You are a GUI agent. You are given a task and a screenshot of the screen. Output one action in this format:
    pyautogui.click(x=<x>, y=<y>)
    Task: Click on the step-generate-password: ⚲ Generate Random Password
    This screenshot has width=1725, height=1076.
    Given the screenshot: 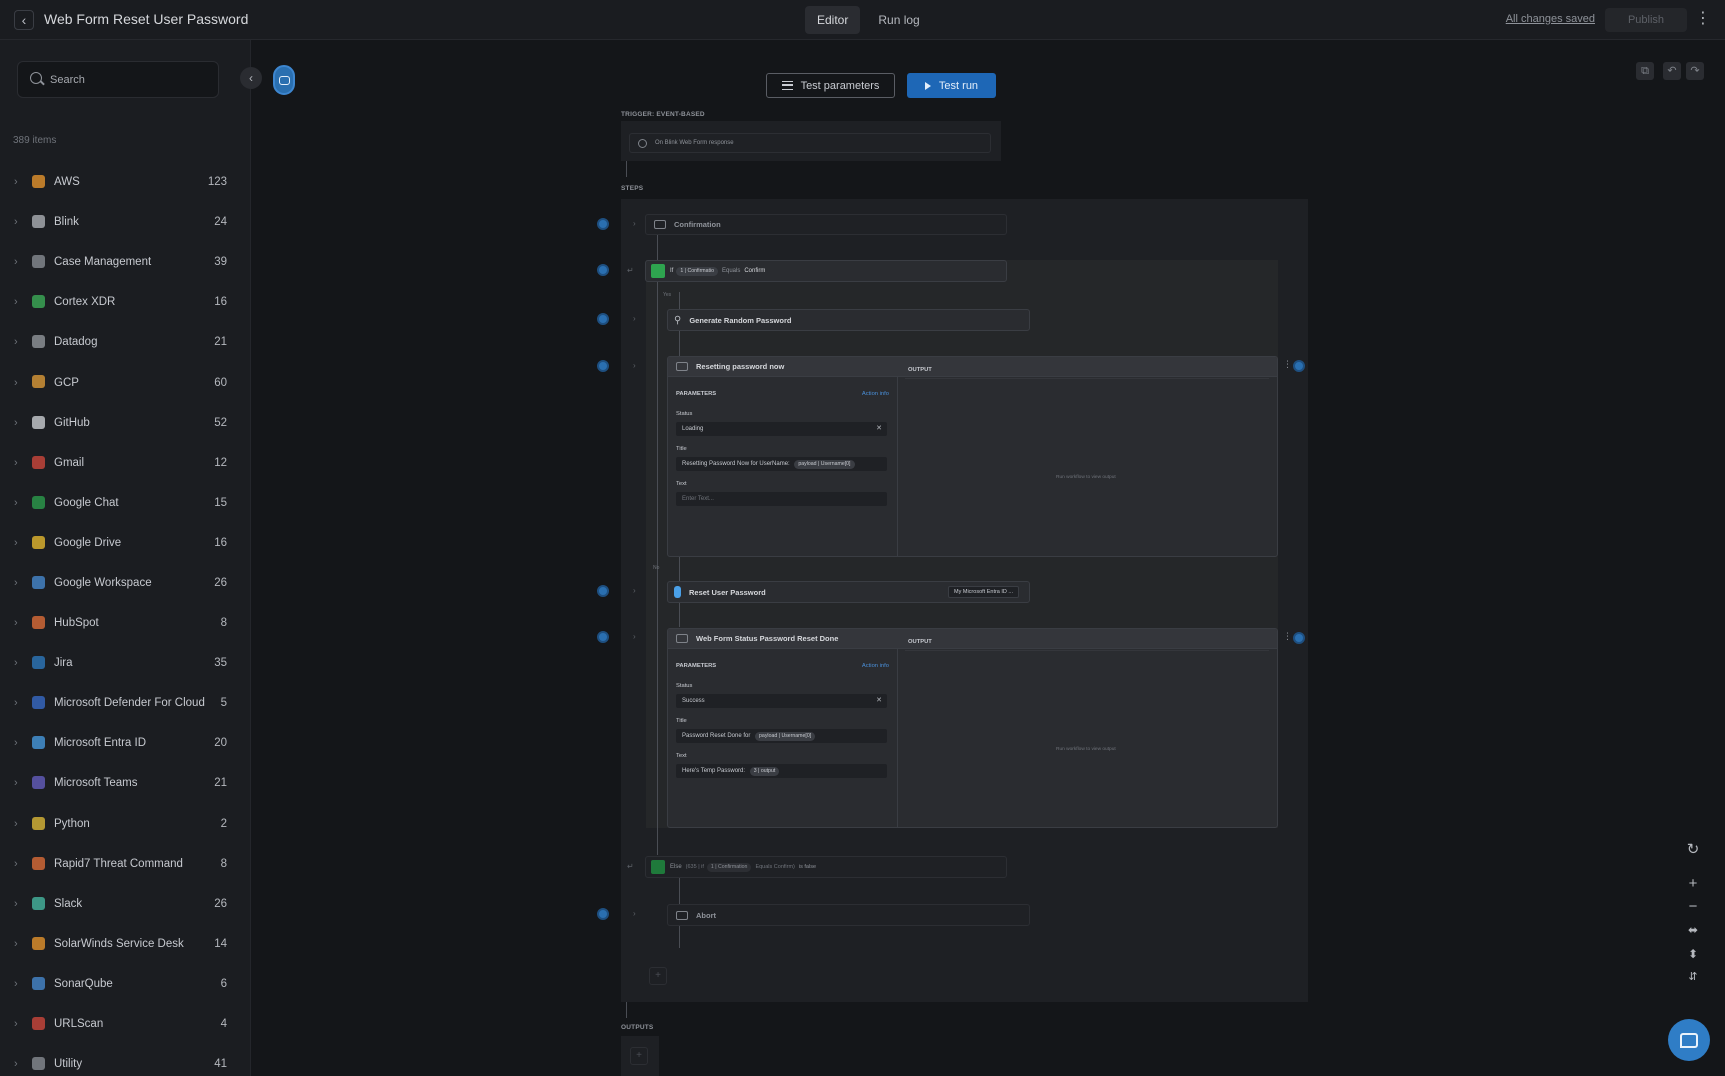 What is the action you would take?
    pyautogui.click(x=848, y=320)
    